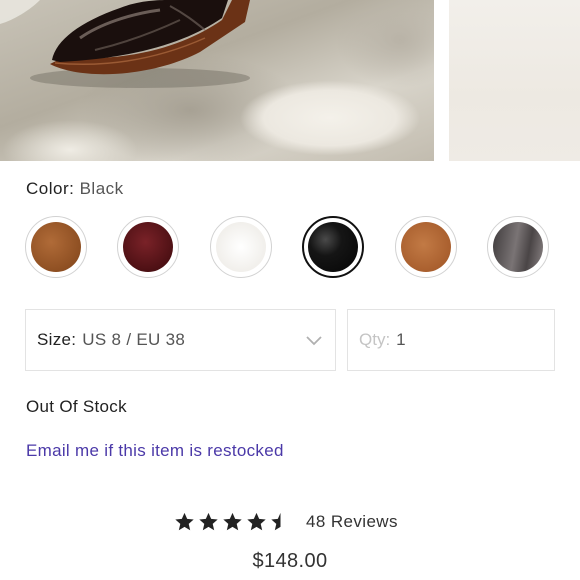 This screenshot has height=580, width=580. What do you see at coordinates (276, 521) in the screenshot?
I see `star-half-icon` at bounding box center [276, 521].